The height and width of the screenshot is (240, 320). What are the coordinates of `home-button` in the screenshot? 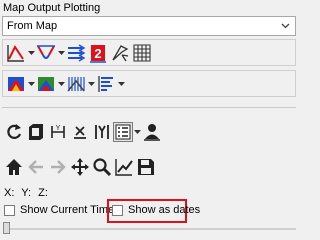 It's located at (14, 167).